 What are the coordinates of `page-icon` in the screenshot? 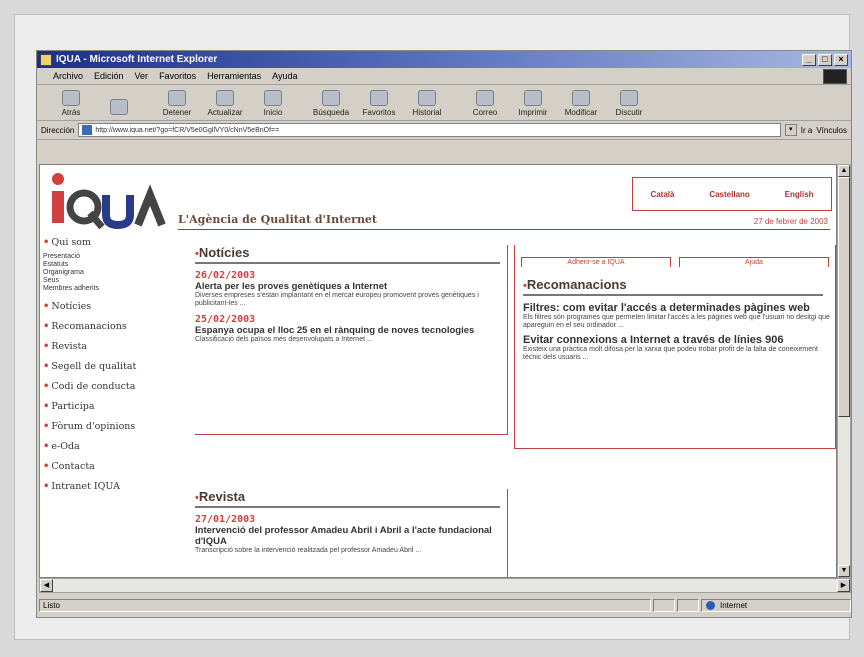 It's located at (87, 130).